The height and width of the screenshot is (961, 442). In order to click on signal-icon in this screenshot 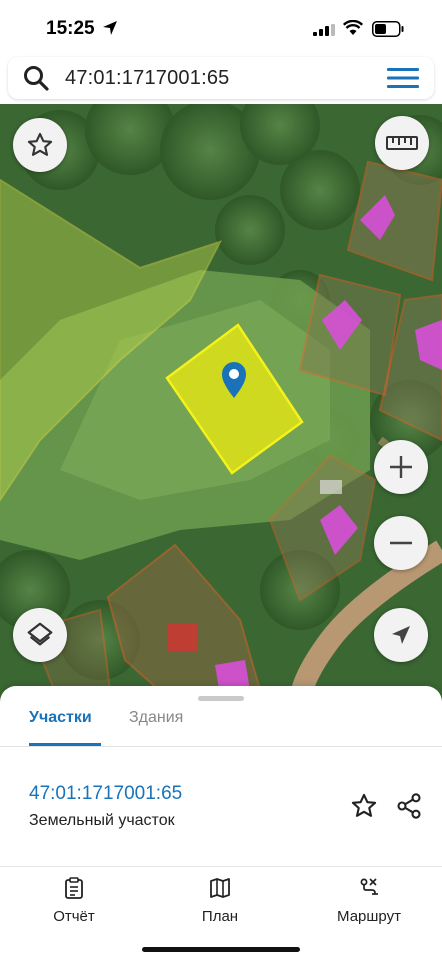, I will do `click(324, 30)`.